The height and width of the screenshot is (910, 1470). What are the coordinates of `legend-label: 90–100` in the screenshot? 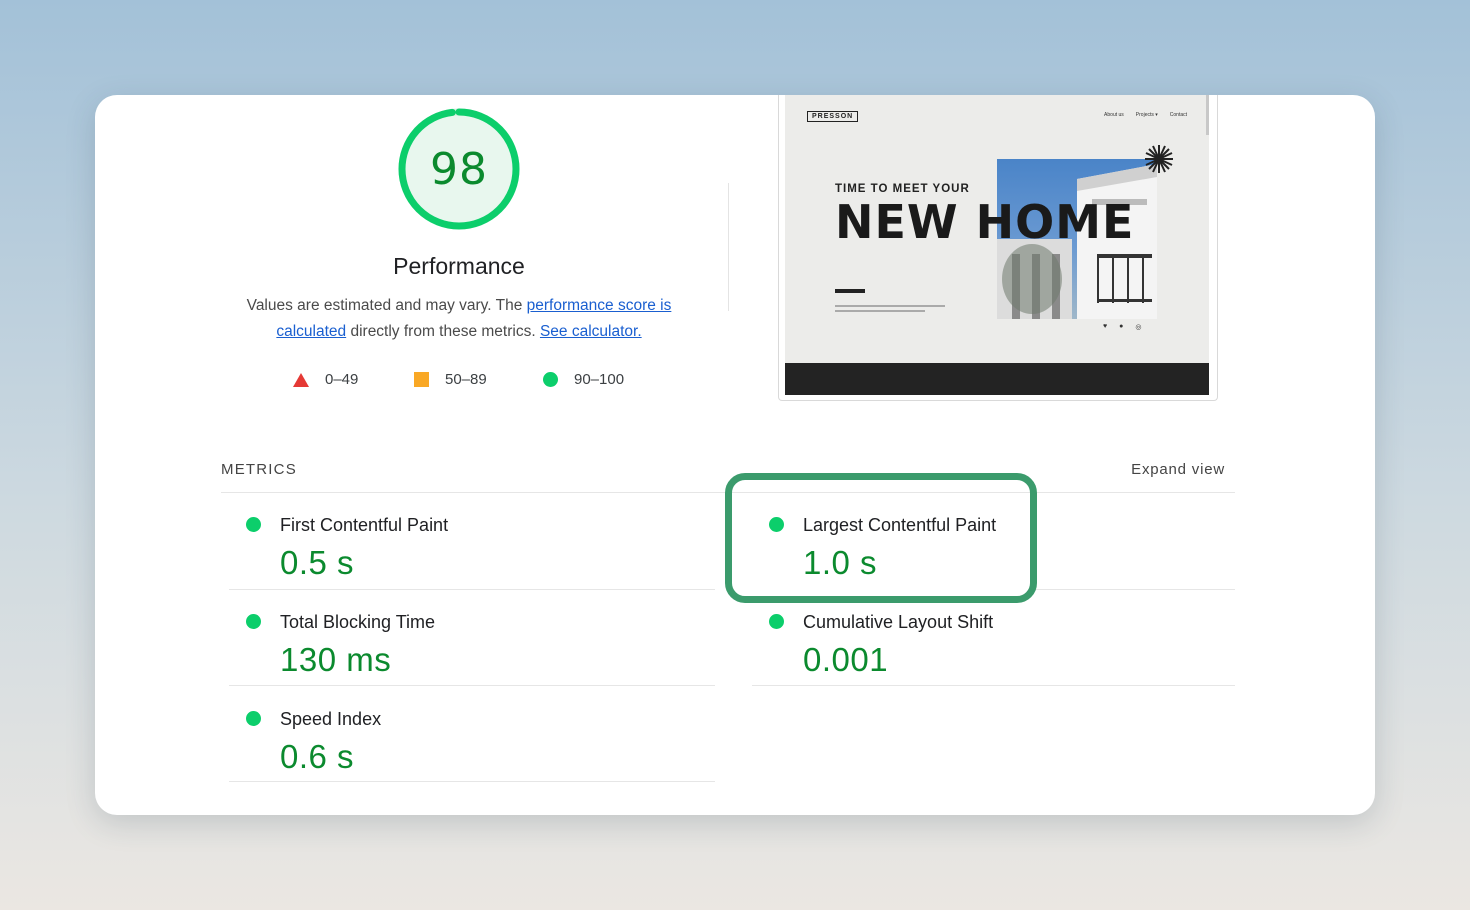 It's located at (599, 379).